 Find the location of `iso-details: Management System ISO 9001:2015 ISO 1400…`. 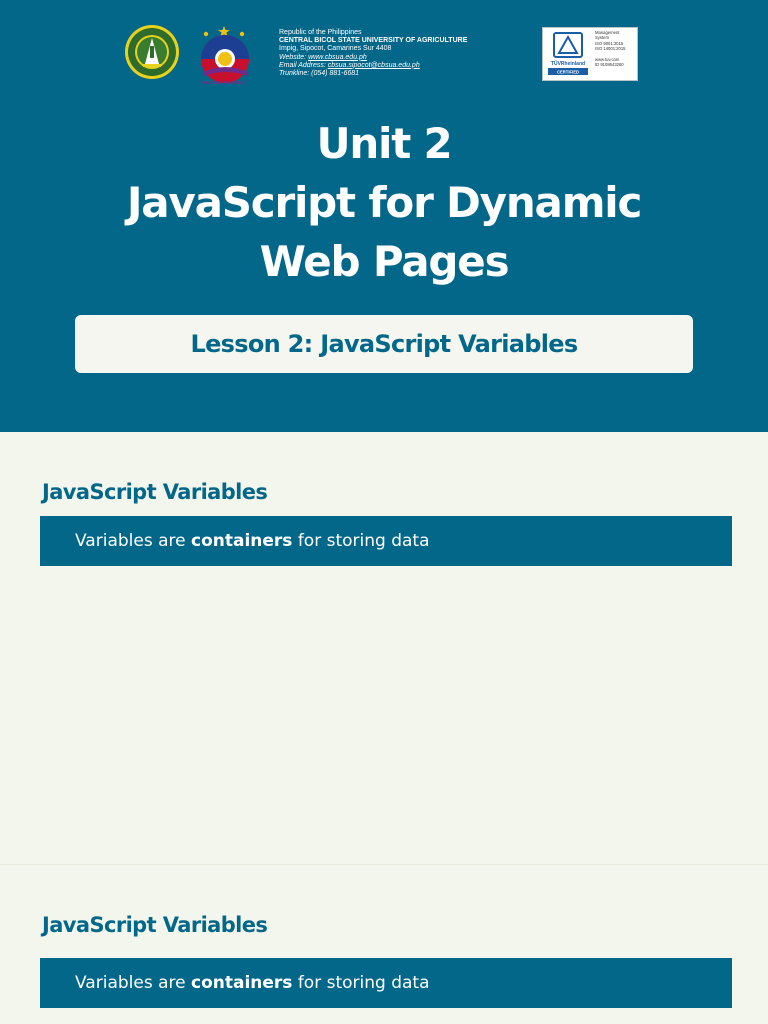

iso-details: Management System ISO 9001:2015 ISO 1400… is located at coordinates (615, 49).